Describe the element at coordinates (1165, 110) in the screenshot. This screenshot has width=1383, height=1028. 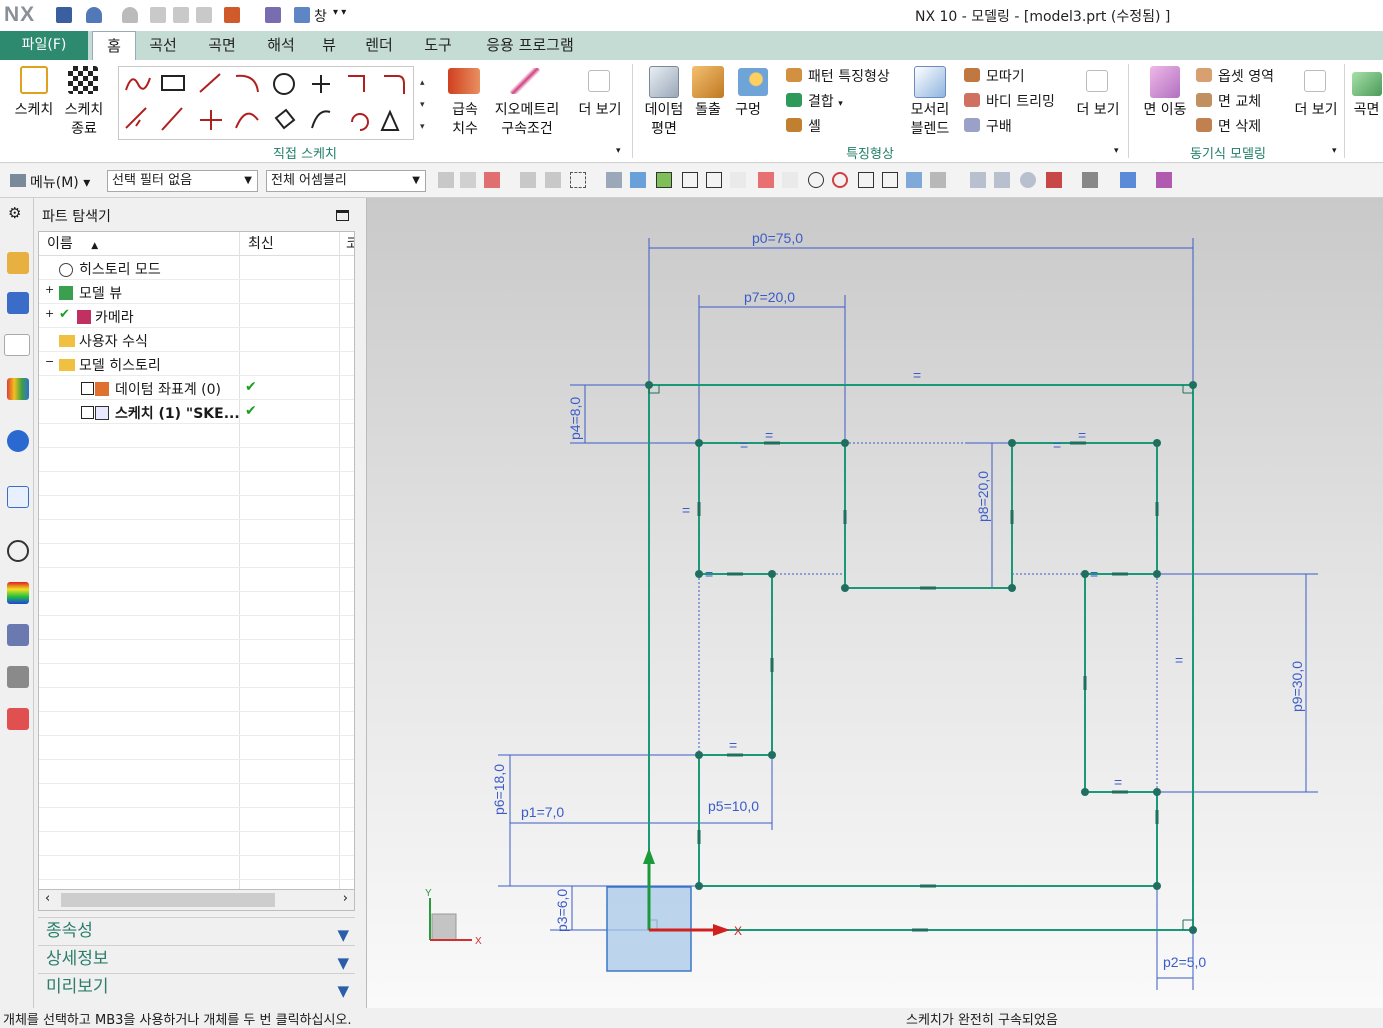
I see `move-face-button: 면 이동` at that location.